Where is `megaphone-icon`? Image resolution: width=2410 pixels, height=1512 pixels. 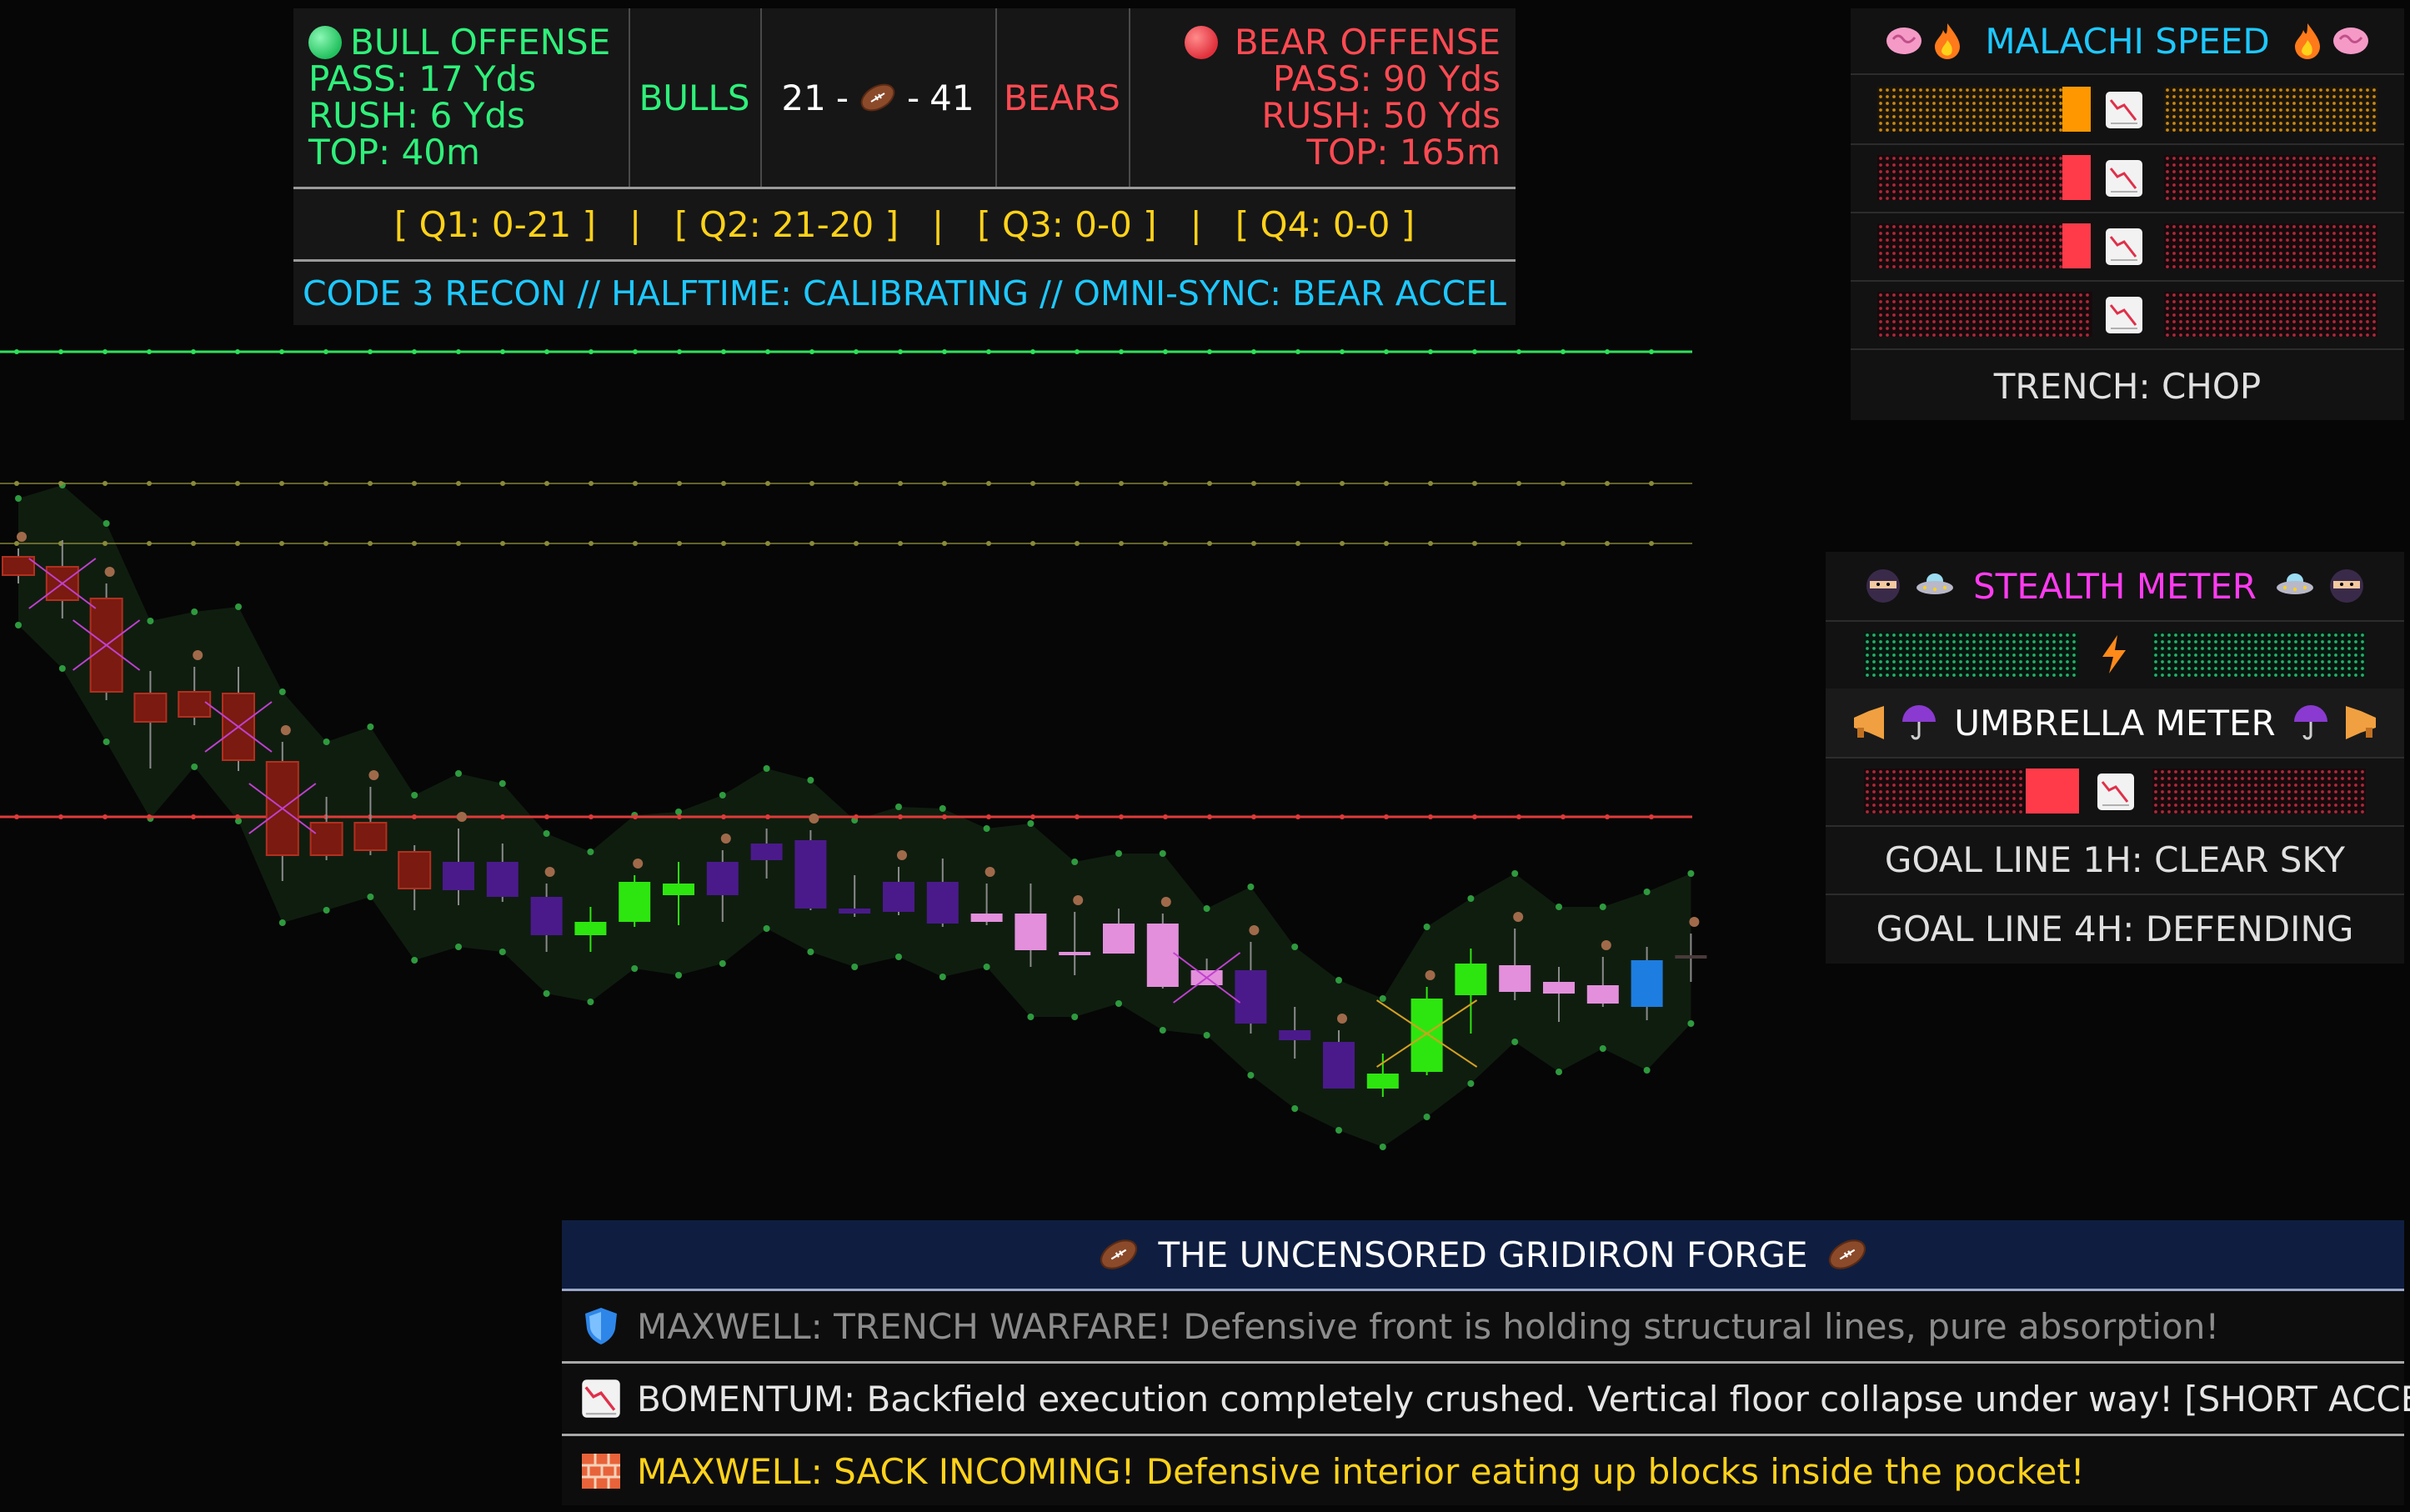
megaphone-icon is located at coordinates (1870, 723).